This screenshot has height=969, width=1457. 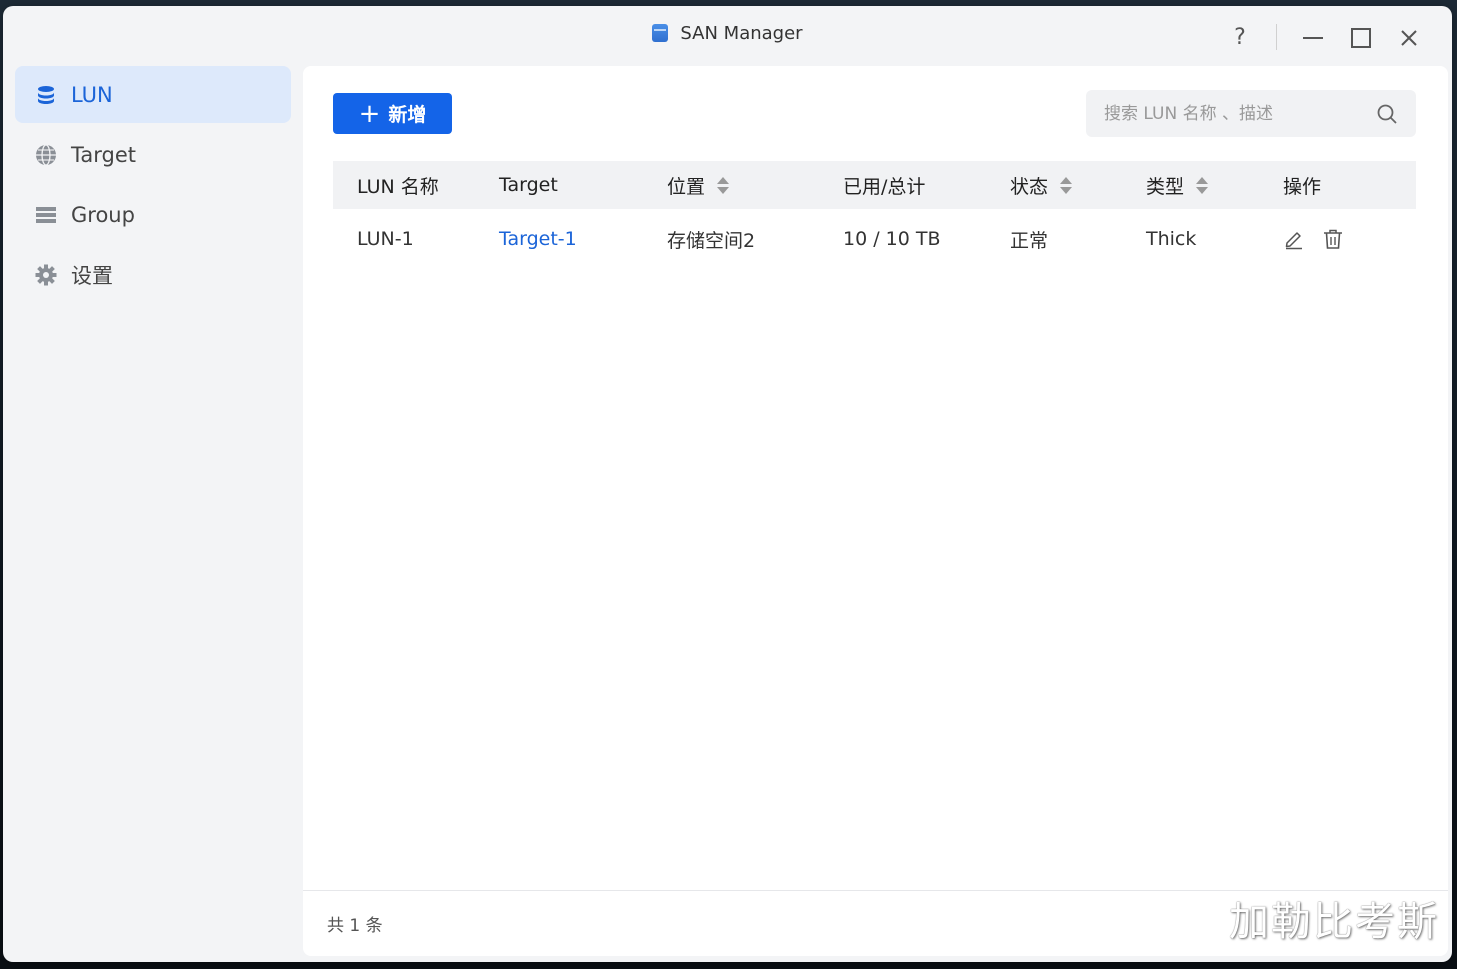 I want to click on search-box, so click(x=1251, y=113).